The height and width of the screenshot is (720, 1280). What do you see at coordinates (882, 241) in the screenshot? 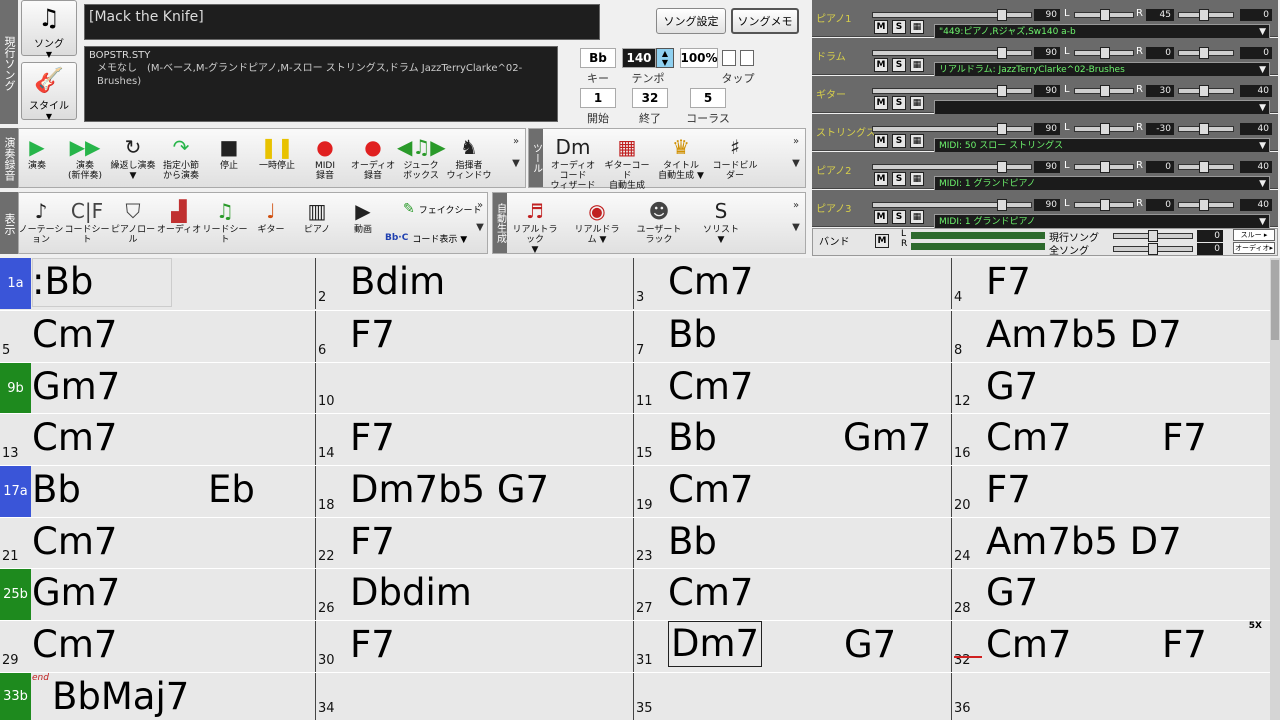
I see `band-mute-button: M` at bounding box center [882, 241].